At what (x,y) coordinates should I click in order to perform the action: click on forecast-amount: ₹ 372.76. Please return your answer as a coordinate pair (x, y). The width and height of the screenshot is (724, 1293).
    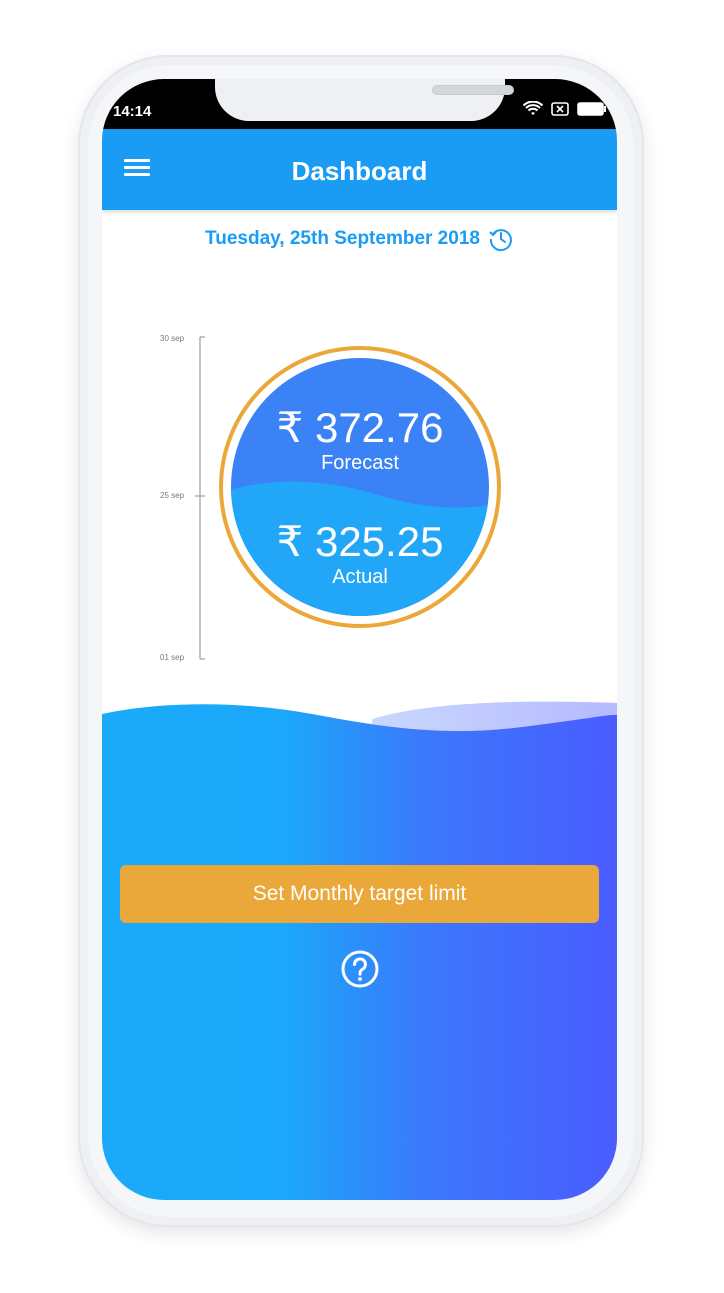
    Looking at the image, I should click on (360, 427).